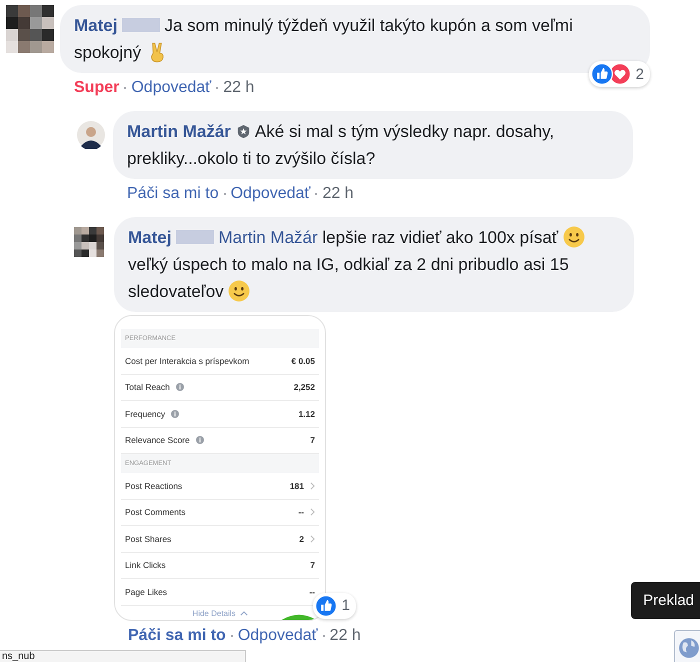 This screenshot has height=662, width=700. What do you see at coordinates (155, 512) in the screenshot?
I see `metric-label: Post Comments` at bounding box center [155, 512].